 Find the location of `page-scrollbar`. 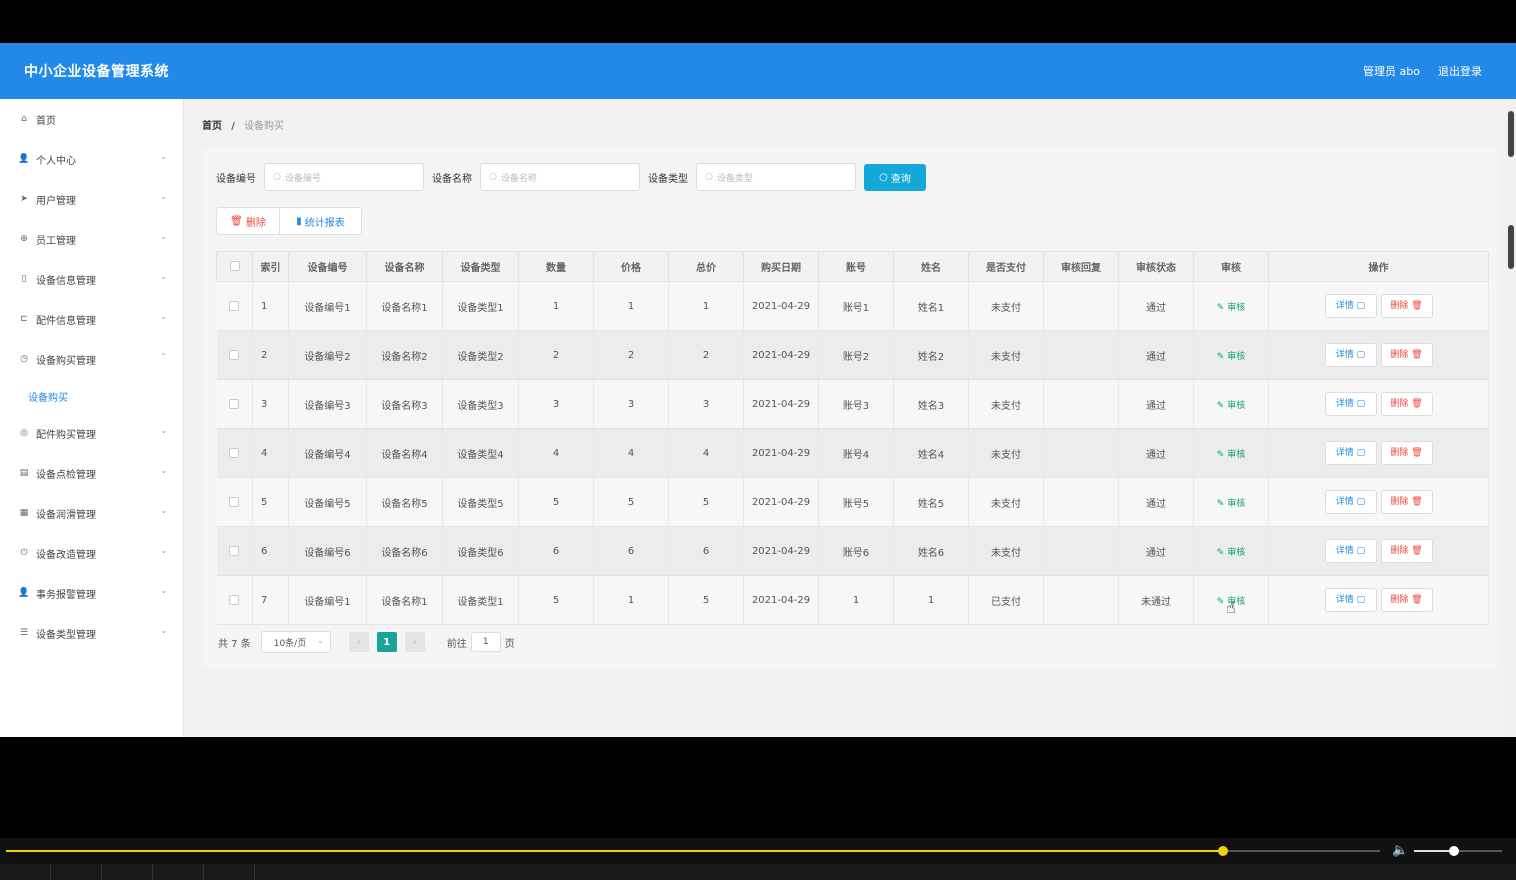

page-scrollbar is located at coordinates (1511, 418).